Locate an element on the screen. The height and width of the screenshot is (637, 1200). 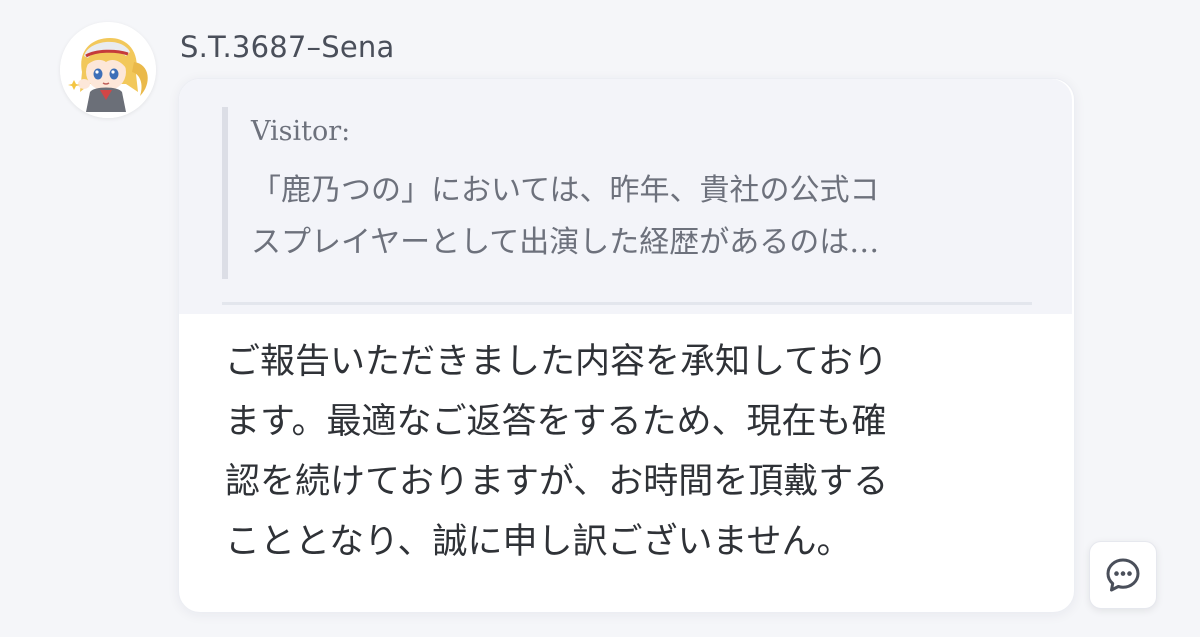
speech-bubble-ellipsis-icon is located at coordinates (1123, 575).